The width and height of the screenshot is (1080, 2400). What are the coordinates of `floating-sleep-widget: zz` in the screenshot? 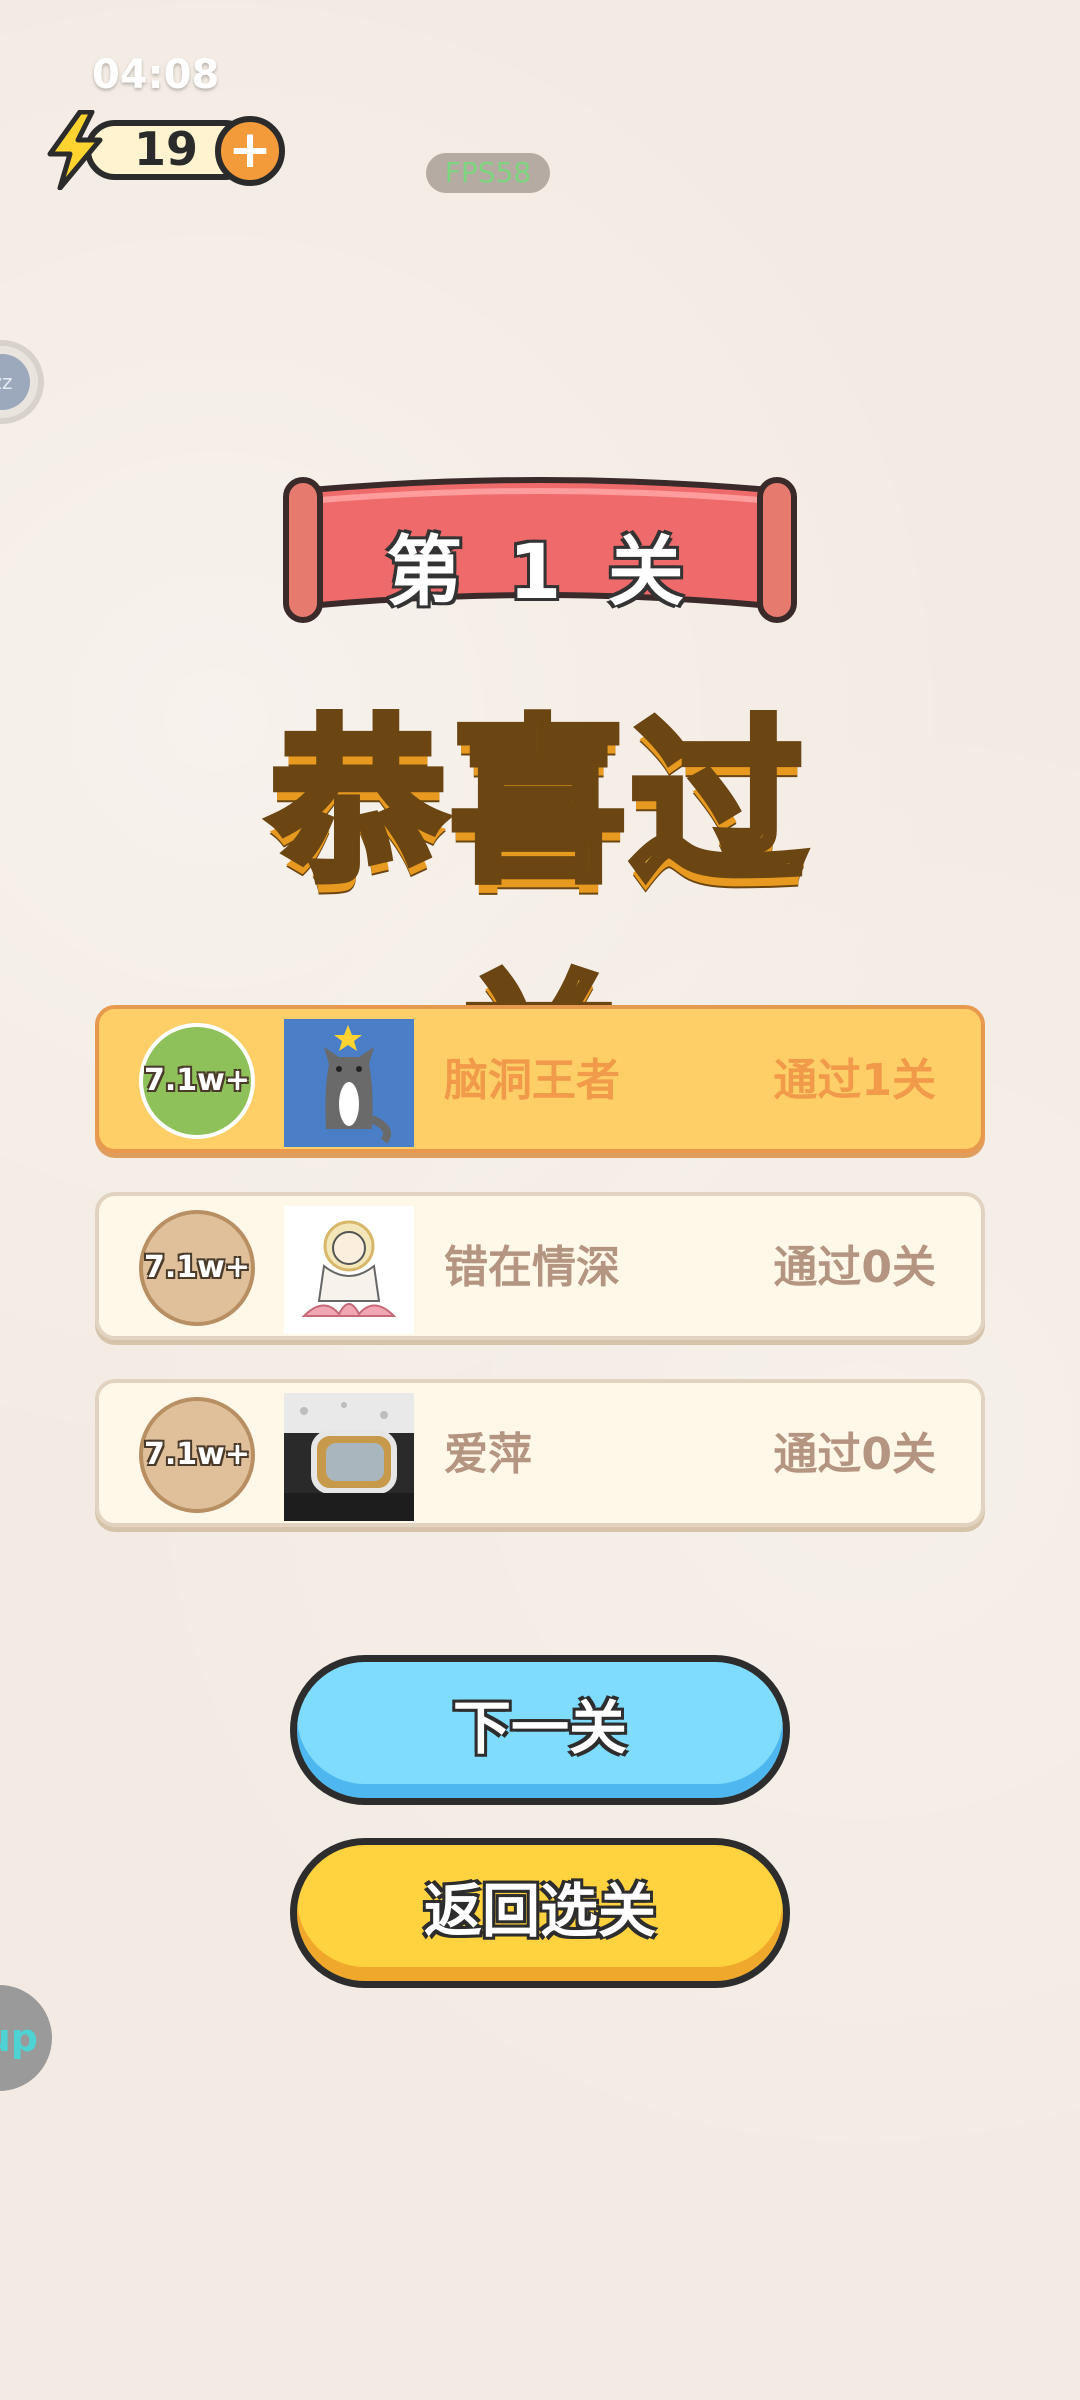 It's located at (22, 382).